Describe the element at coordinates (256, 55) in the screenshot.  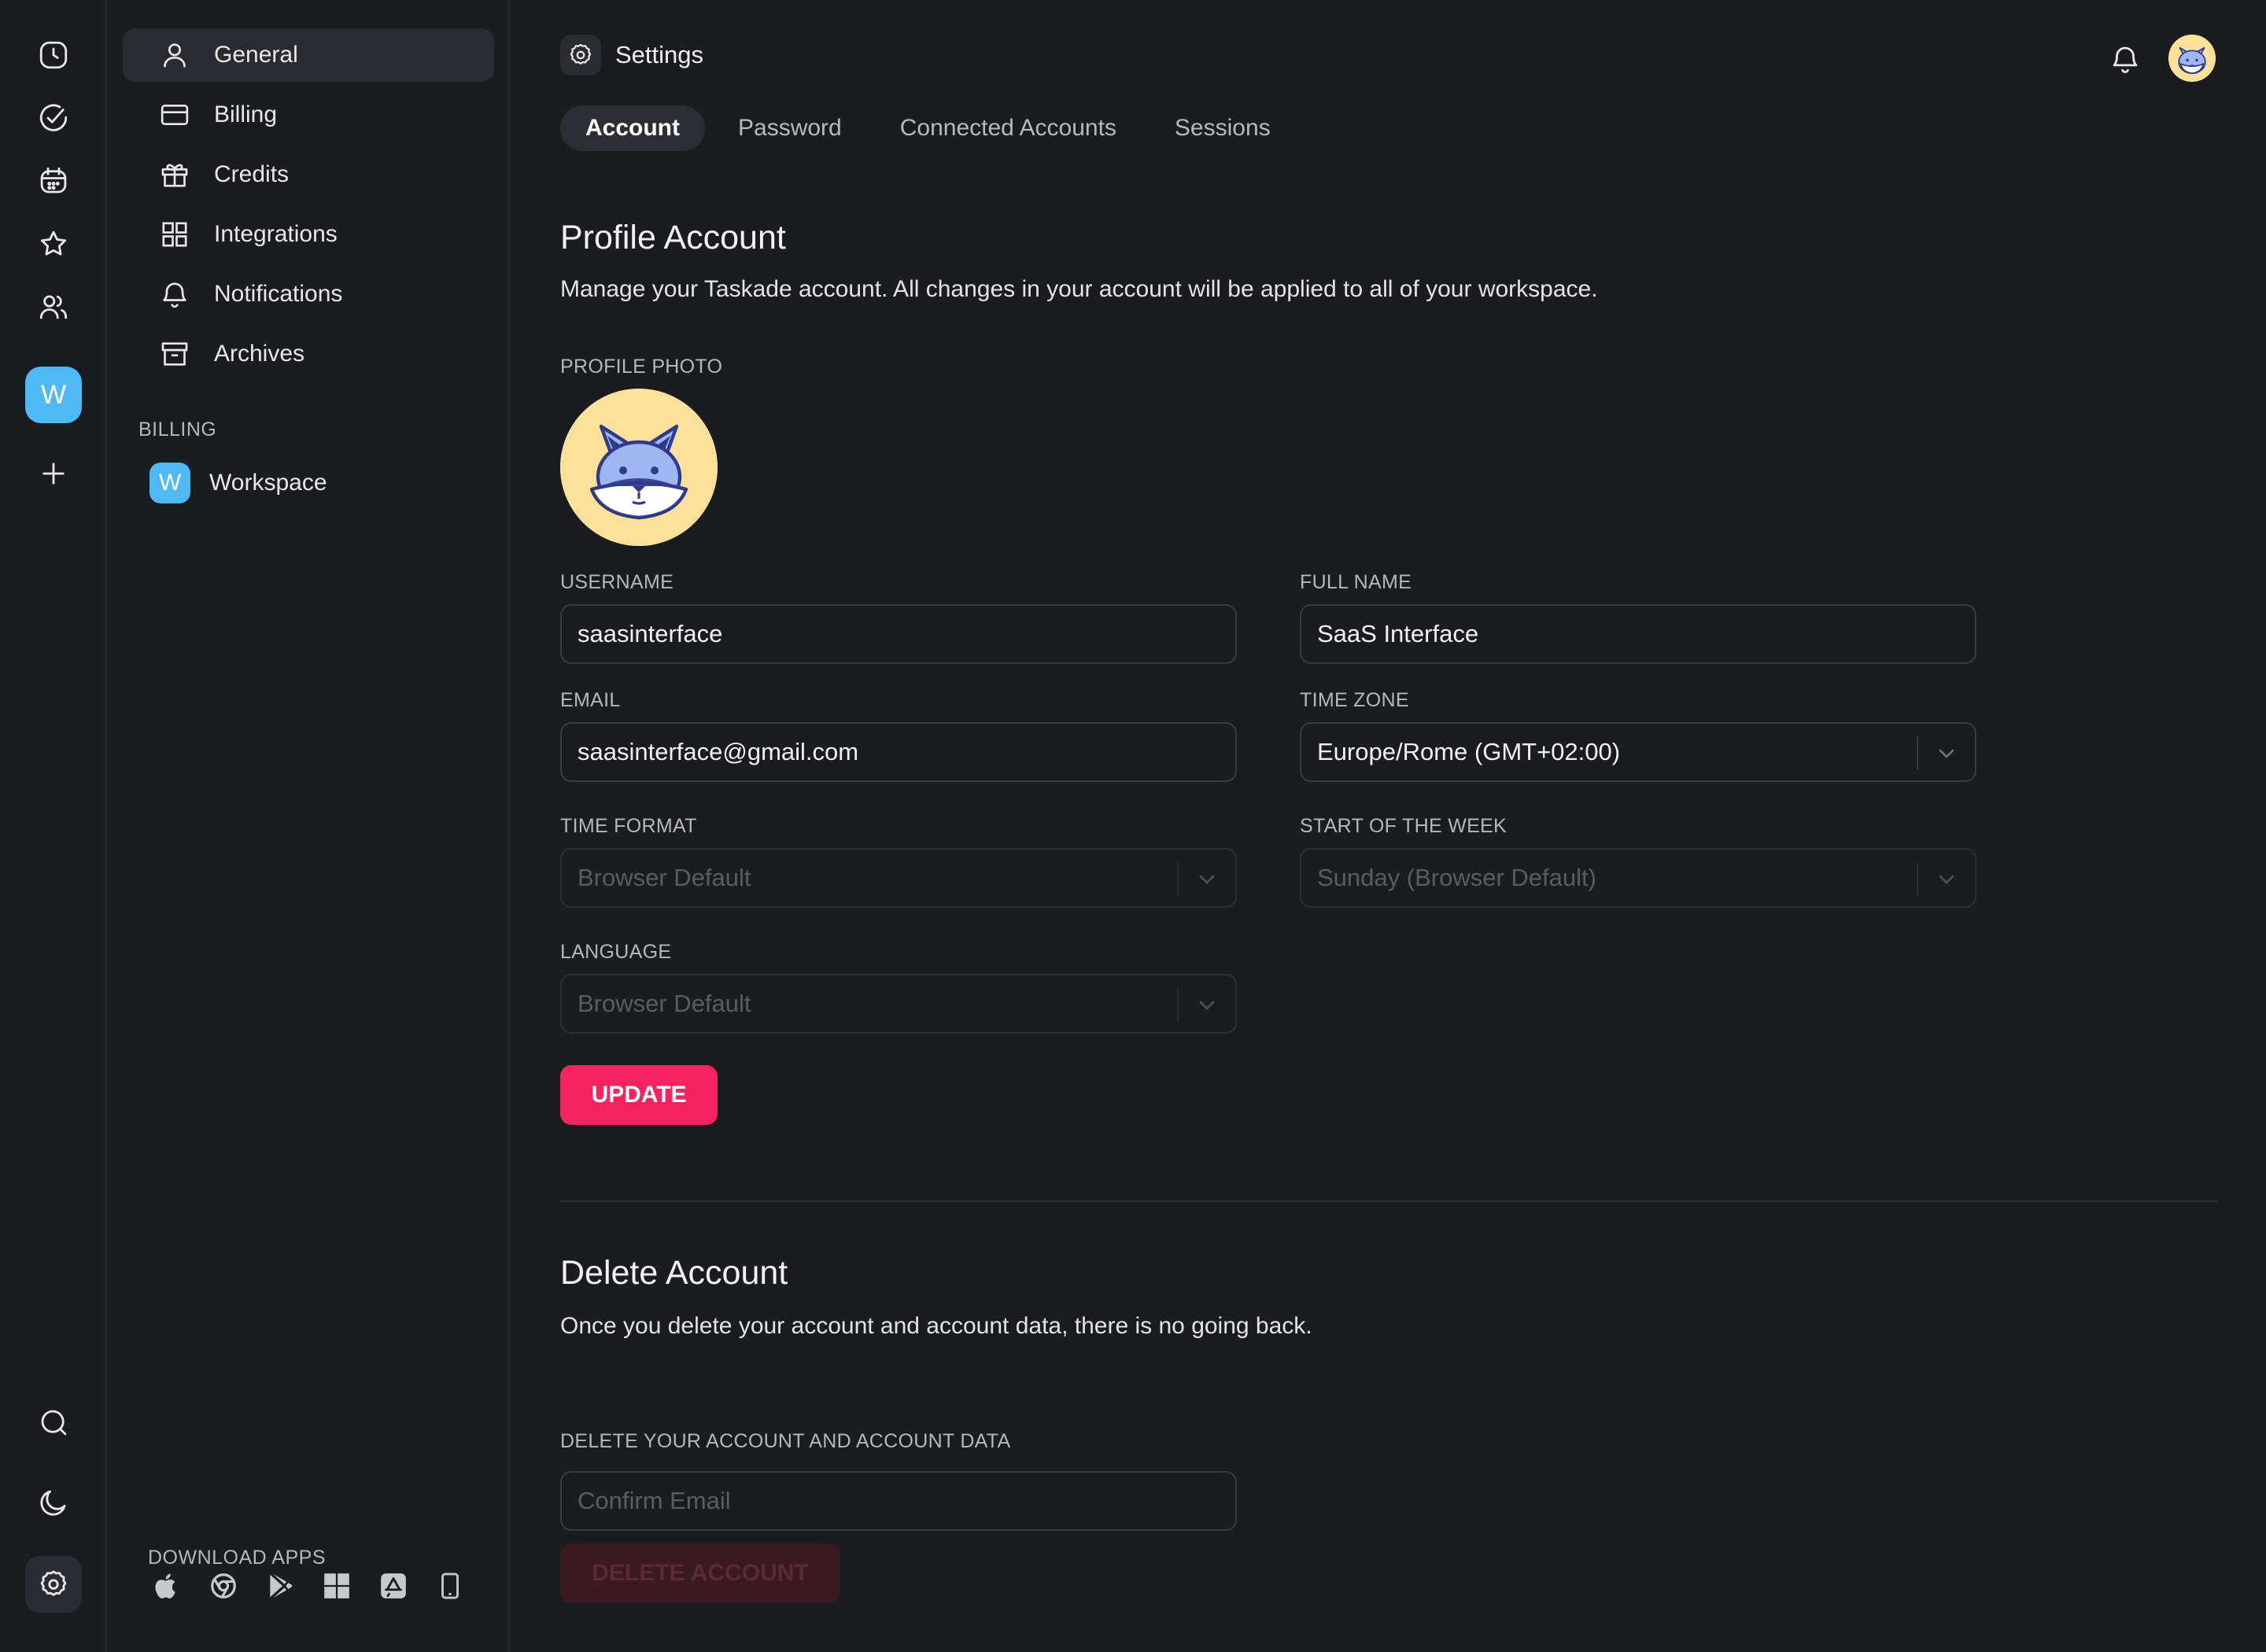
I see `sidebar-item-label: General` at that location.